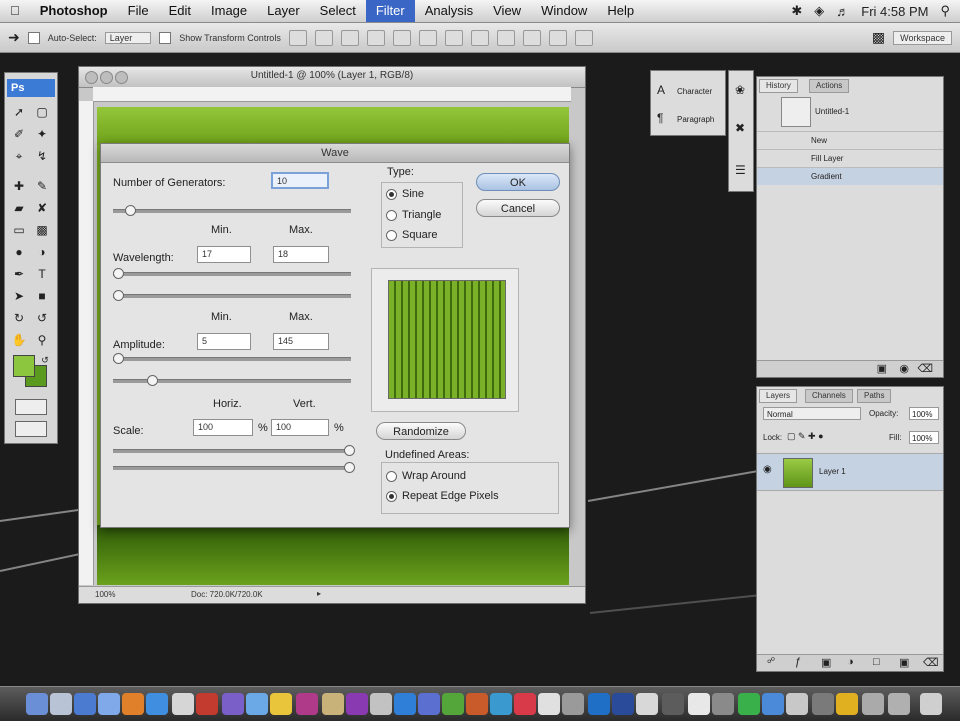 This screenshot has width=960, height=721. Describe the element at coordinates (573, 704) in the screenshot. I see `utility-app-icon` at that location.